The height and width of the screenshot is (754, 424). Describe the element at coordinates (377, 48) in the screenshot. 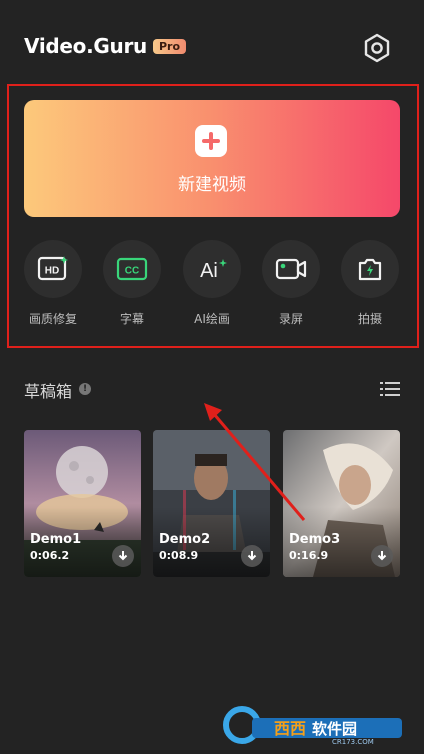

I see `gear-icon` at that location.